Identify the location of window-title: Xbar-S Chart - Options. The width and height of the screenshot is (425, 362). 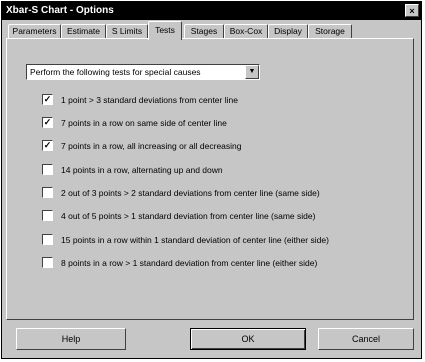
(60, 10).